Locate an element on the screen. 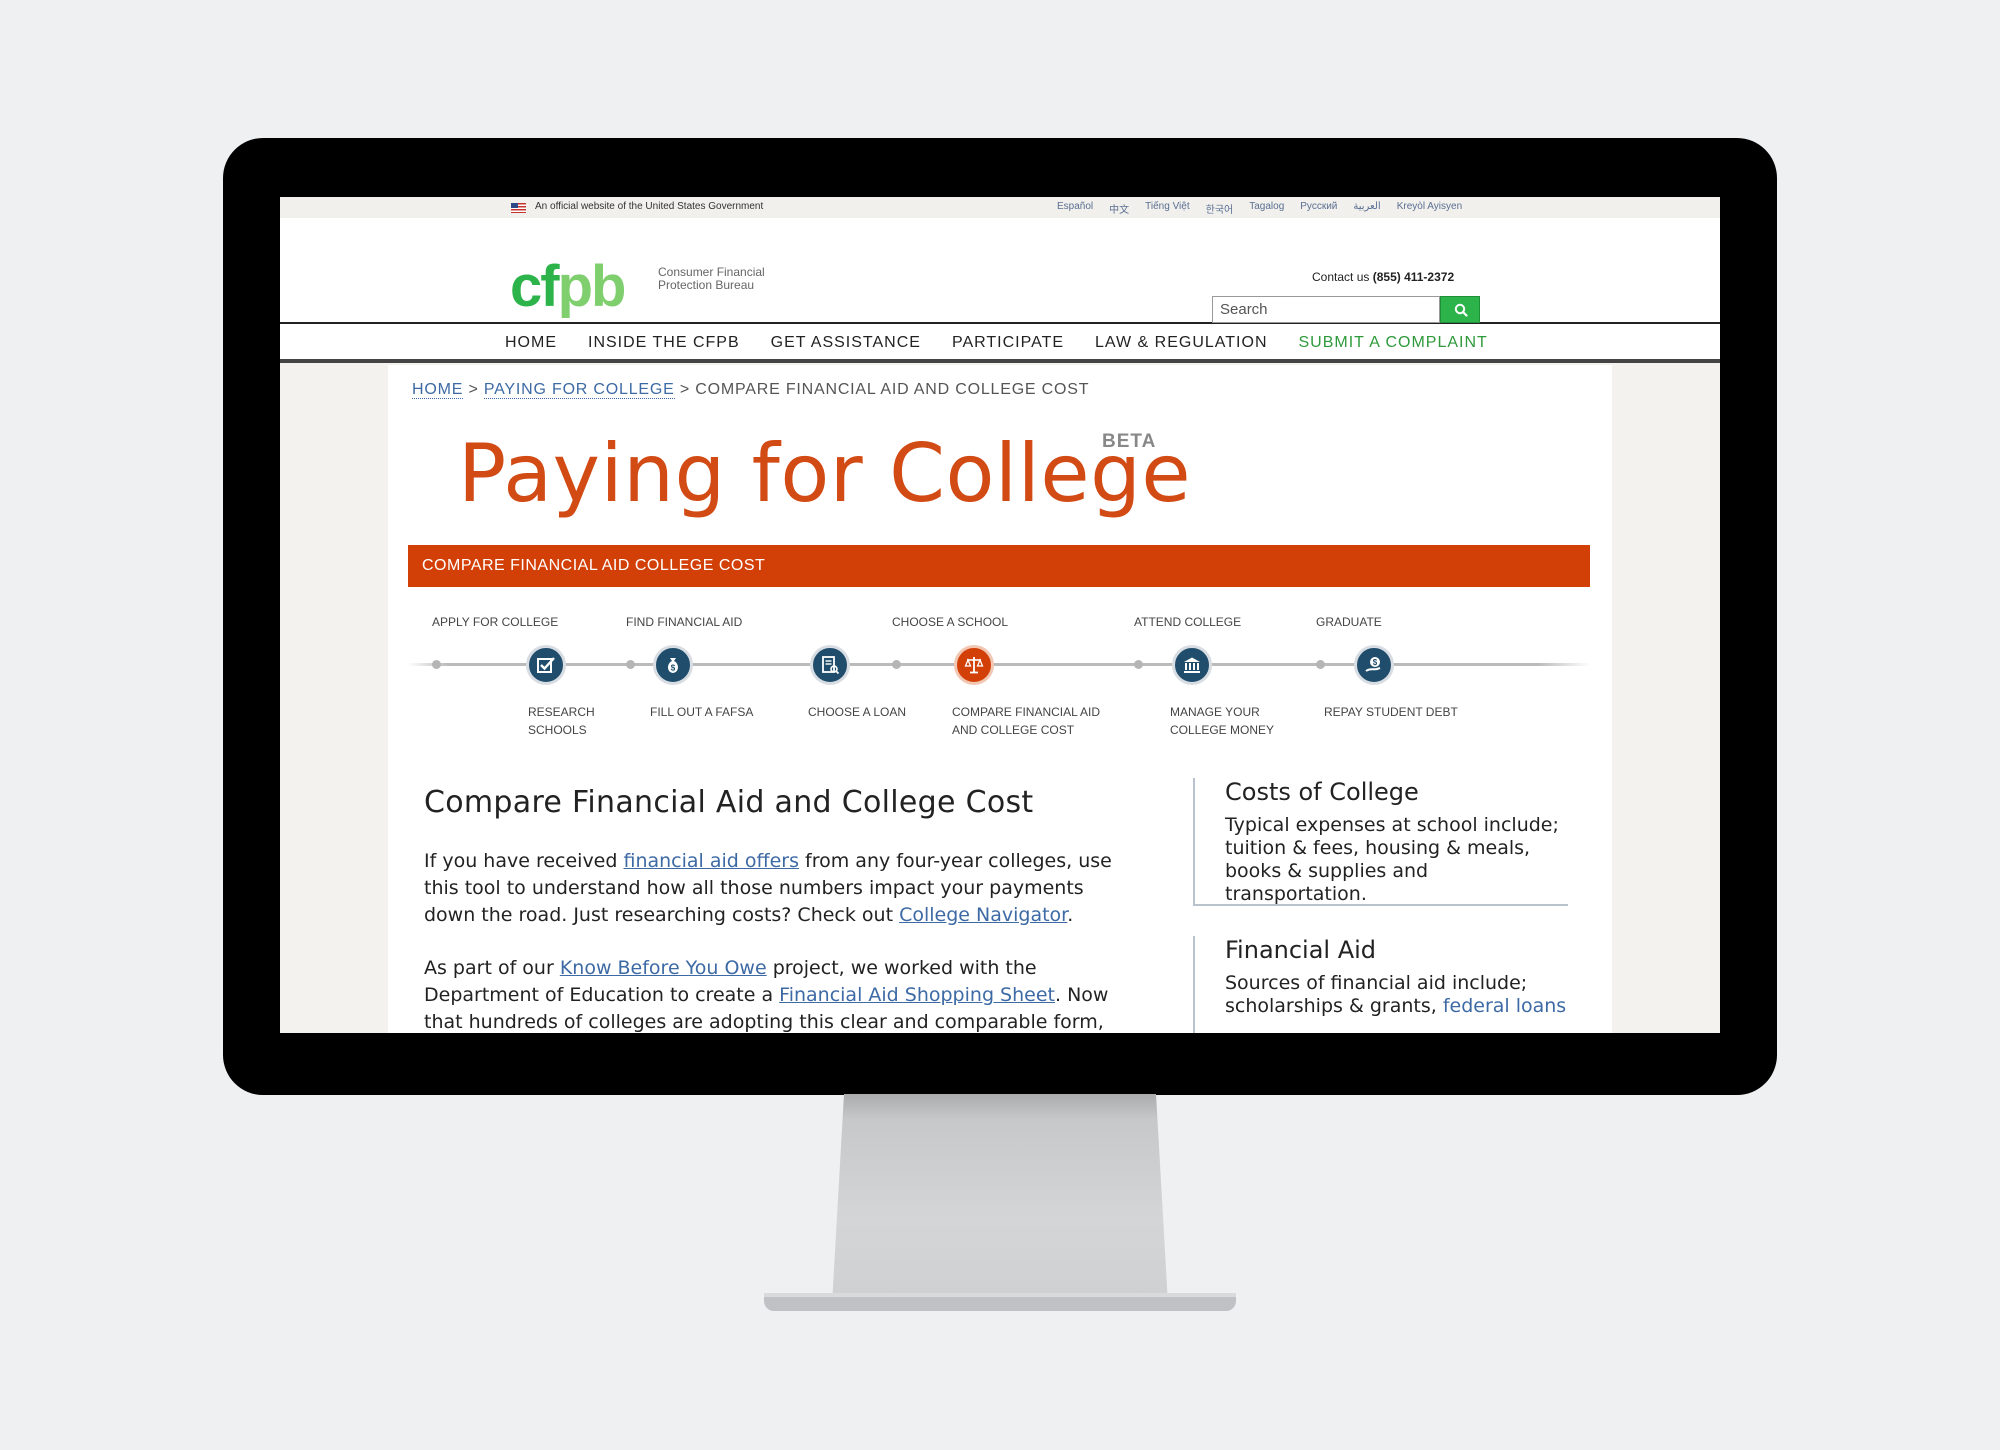 The height and width of the screenshot is (1450, 2000). logo-wordmark: Consumer Financial Protection Bureau is located at coordinates (711, 279).